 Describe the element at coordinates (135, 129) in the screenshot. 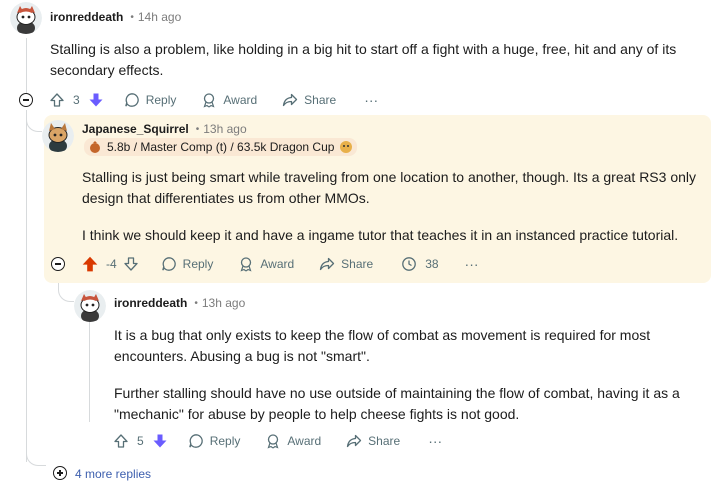

I see `comment-author: Japanese_Squirrel` at that location.